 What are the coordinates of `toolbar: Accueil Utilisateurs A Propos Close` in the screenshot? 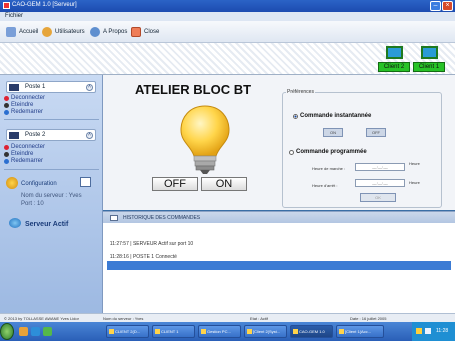 It's located at (227, 32).